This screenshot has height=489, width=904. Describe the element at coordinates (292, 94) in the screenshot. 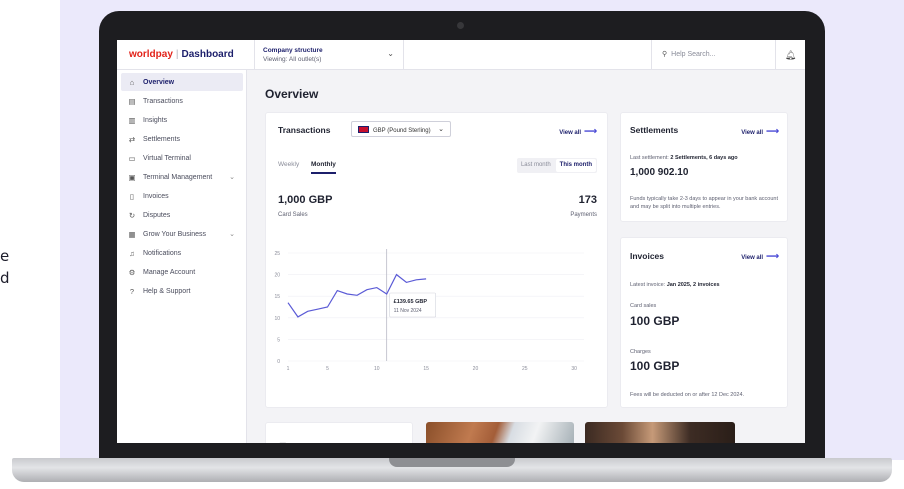

I see `page-title: Overview` at that location.